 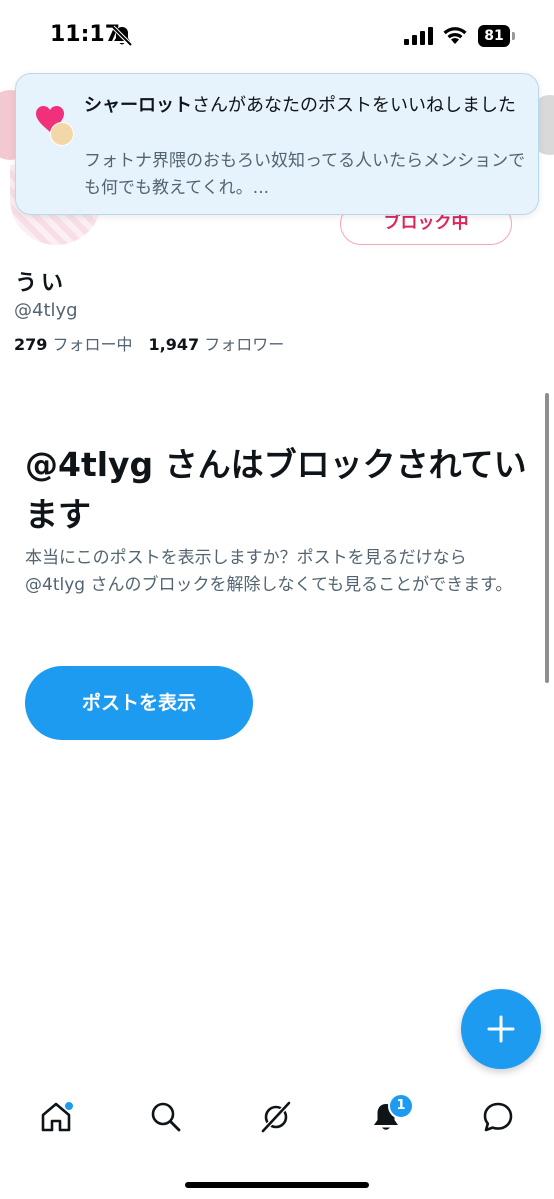 I want to click on display-name: うい, so click(x=41, y=283).